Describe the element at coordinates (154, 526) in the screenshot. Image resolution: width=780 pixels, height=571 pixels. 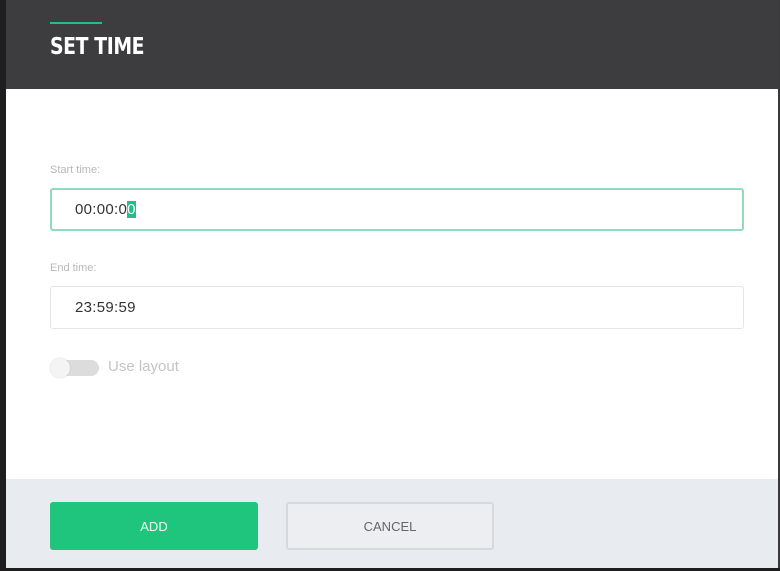
I see `add-button: ADD` at that location.